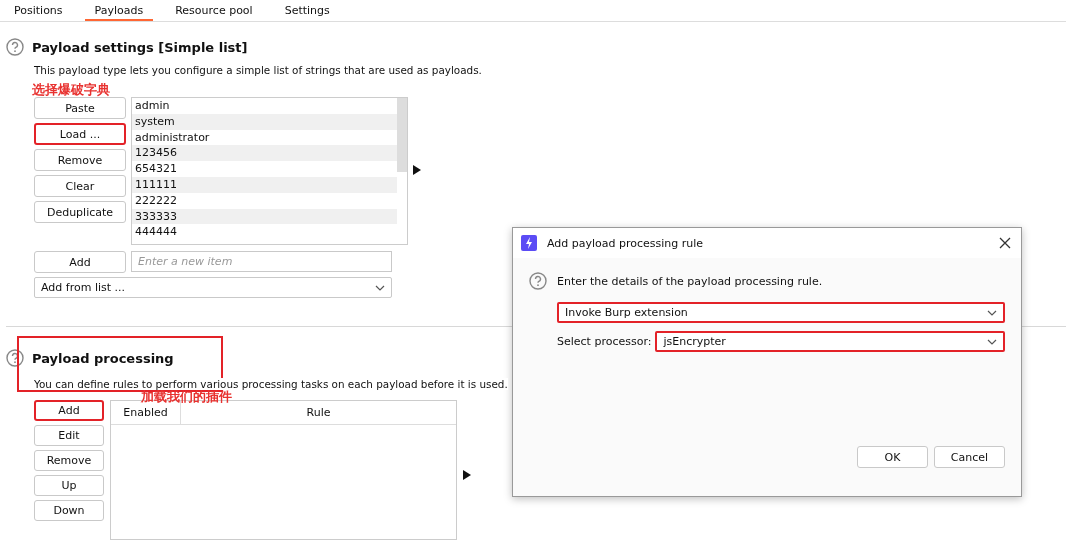 This screenshot has height=540, width=1066. Describe the element at coordinates (402, 135) in the screenshot. I see `scrollbar-thumb` at that location.